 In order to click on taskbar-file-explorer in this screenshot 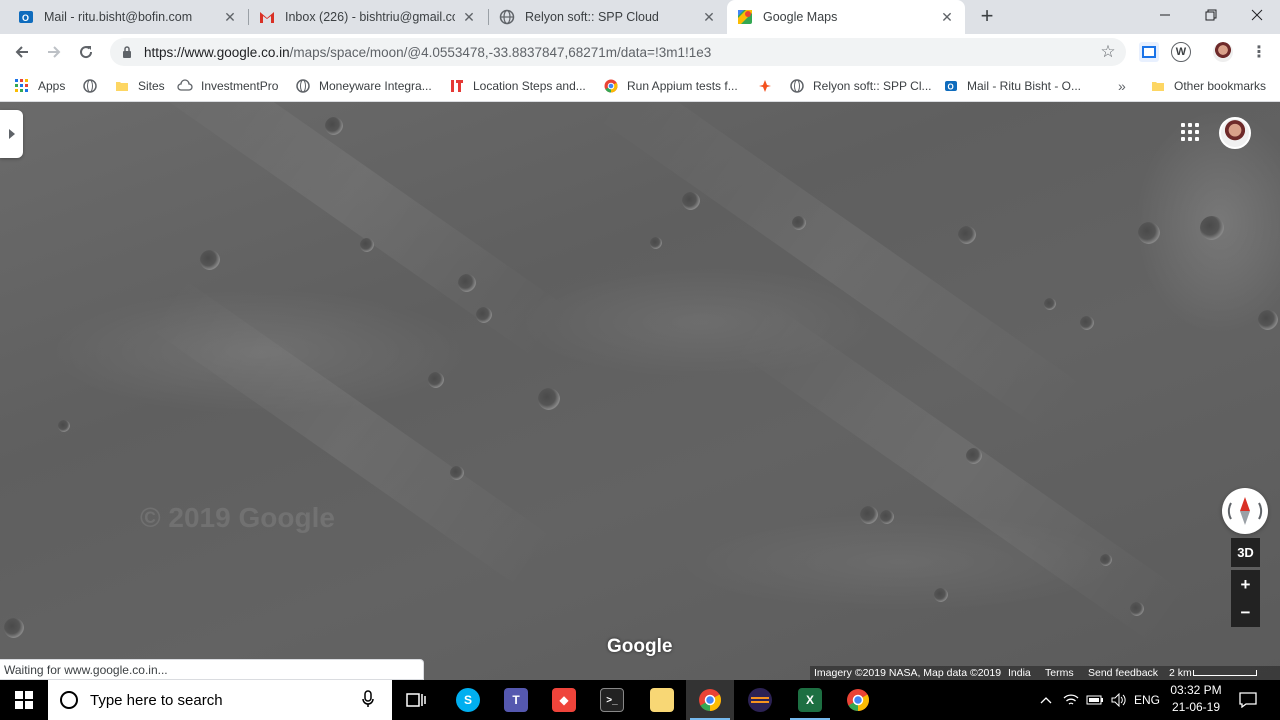, I will do `click(662, 700)`.